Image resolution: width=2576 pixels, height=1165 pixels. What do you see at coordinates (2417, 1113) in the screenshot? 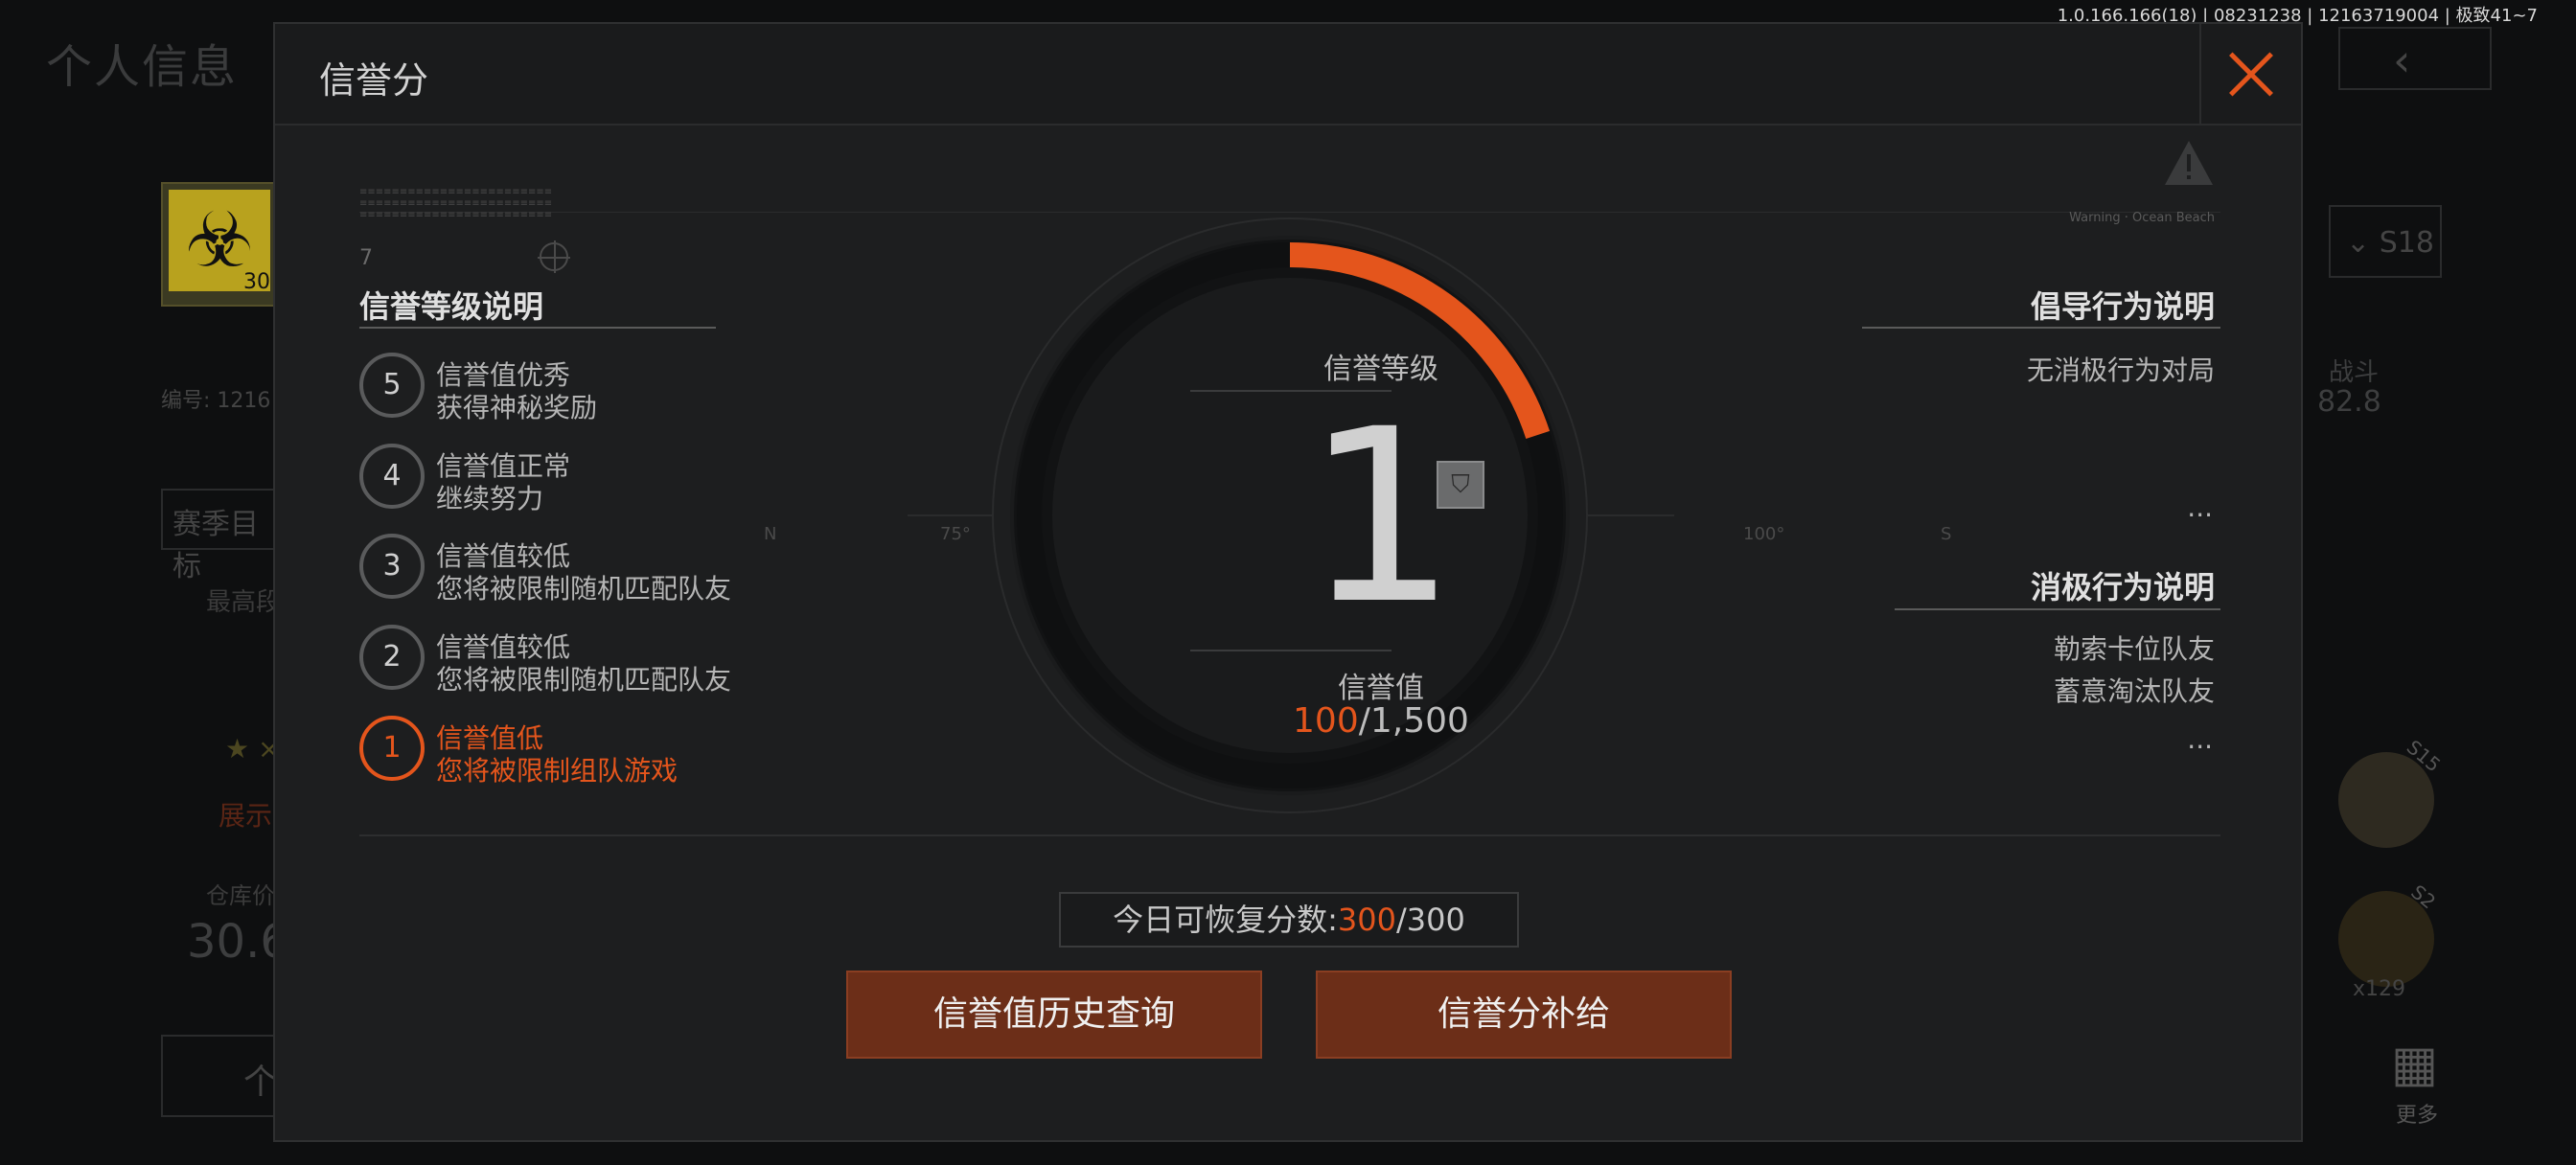
I see `more-label: 更多` at bounding box center [2417, 1113].